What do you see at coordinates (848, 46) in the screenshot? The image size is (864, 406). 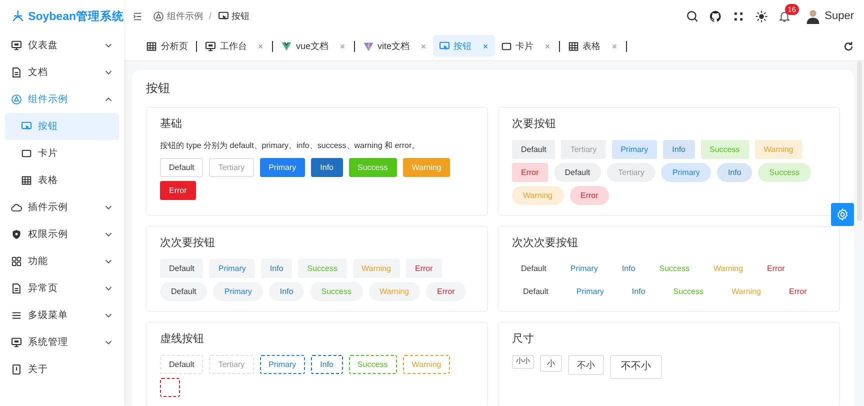 I see `refresh-icon` at bounding box center [848, 46].